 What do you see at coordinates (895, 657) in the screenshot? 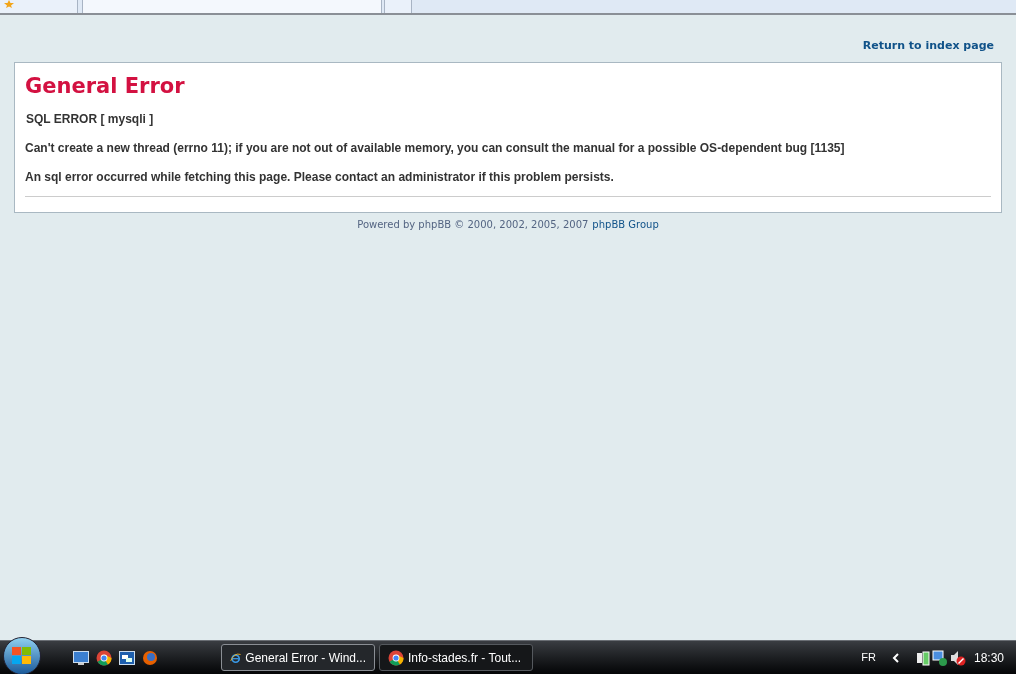
I see `chevron-left-icon` at bounding box center [895, 657].